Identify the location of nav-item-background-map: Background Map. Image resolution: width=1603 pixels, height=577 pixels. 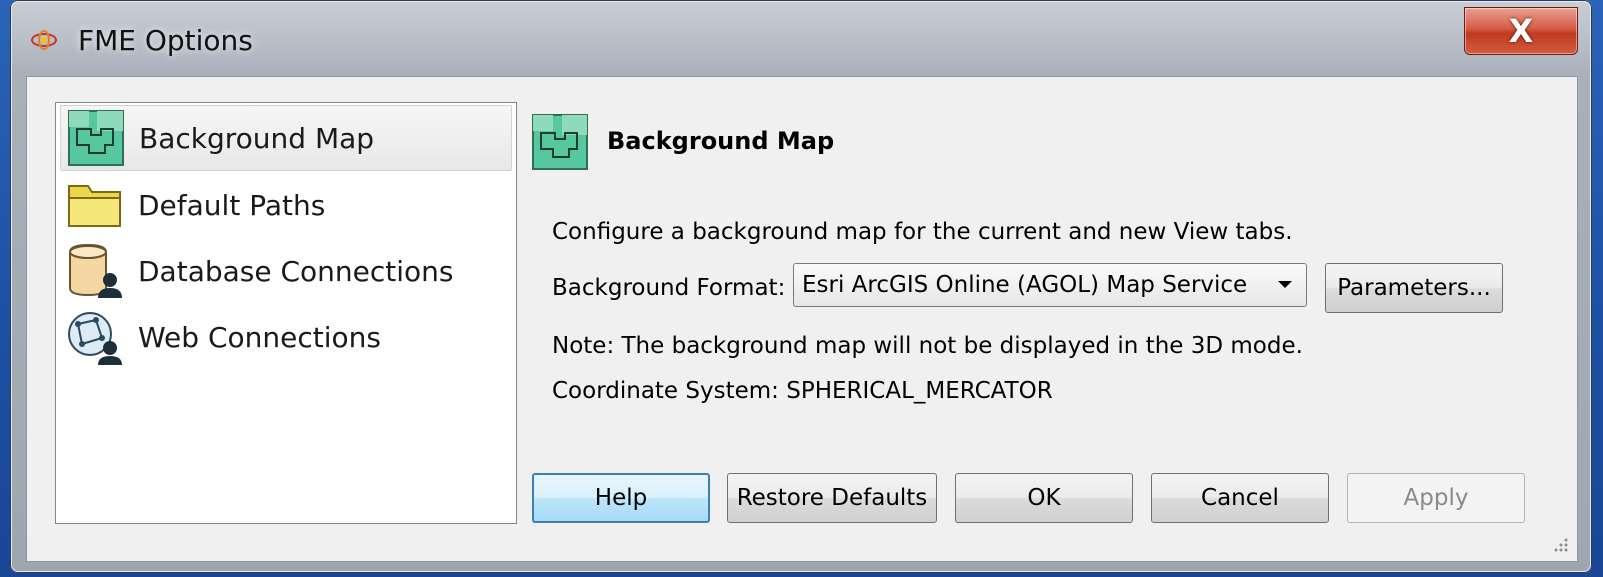
(286, 138).